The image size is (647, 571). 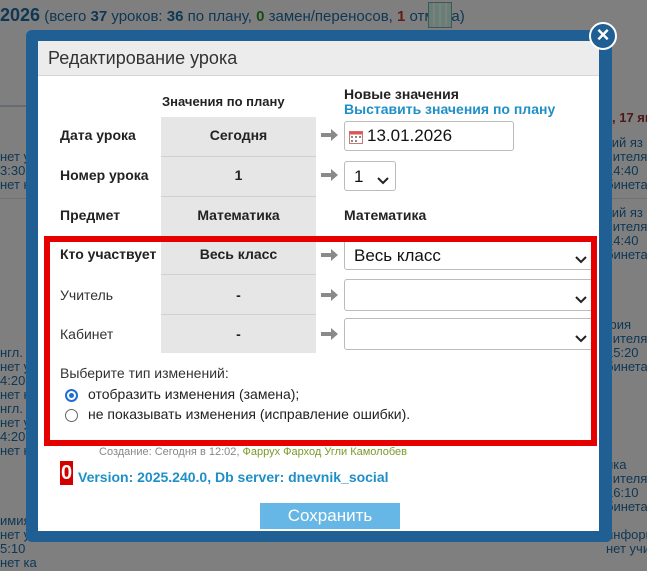 What do you see at coordinates (66, 473) in the screenshot?
I see `error-count-badge: 0` at bounding box center [66, 473].